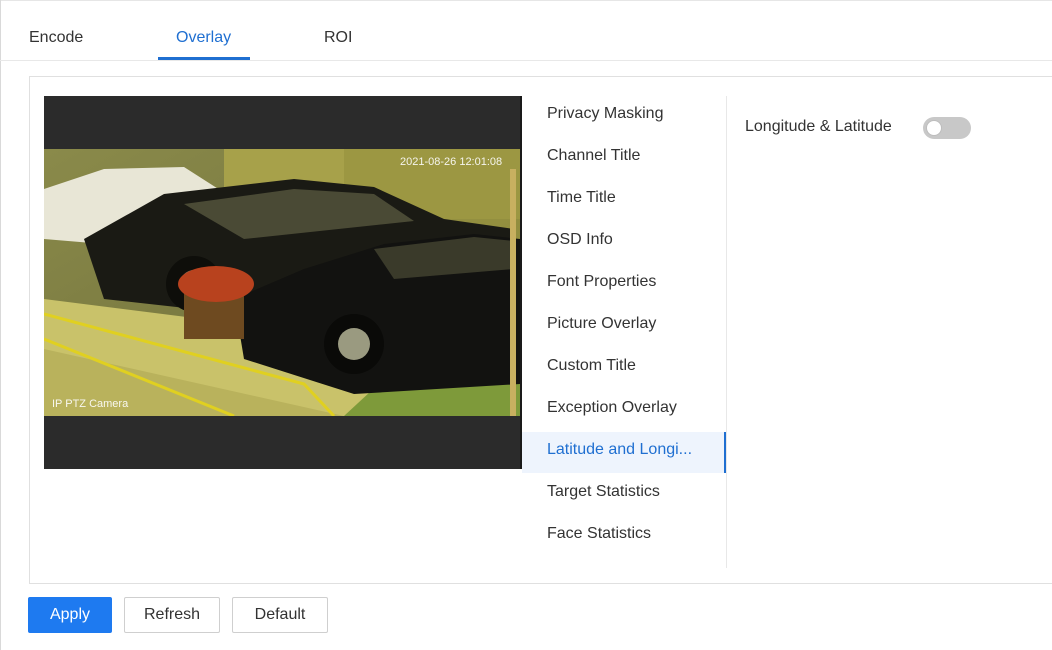 This screenshot has height=650, width=1052. I want to click on apply-button: Apply, so click(70, 615).